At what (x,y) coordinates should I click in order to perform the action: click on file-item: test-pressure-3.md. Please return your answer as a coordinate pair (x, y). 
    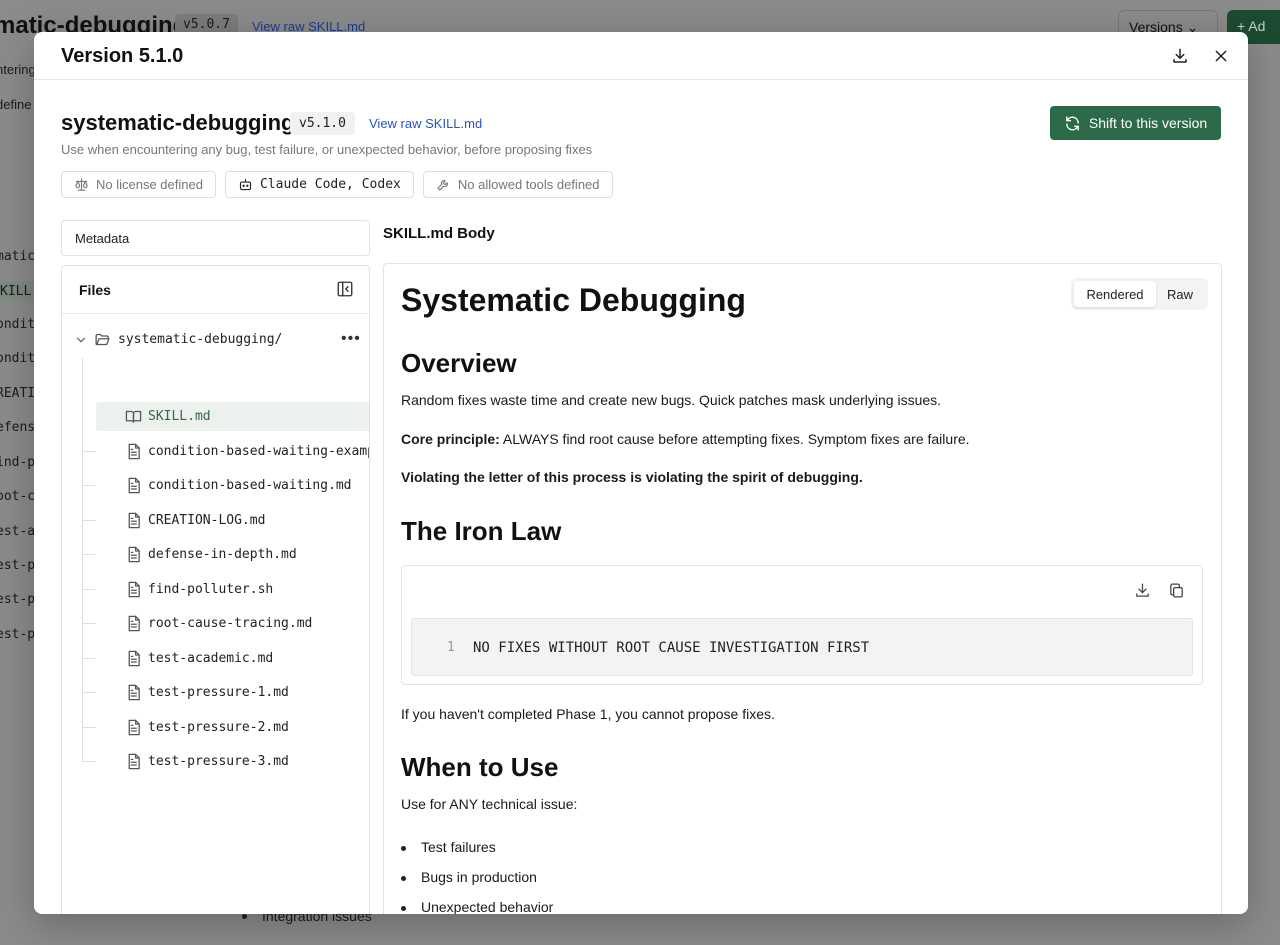
    Looking at the image, I should click on (226, 761).